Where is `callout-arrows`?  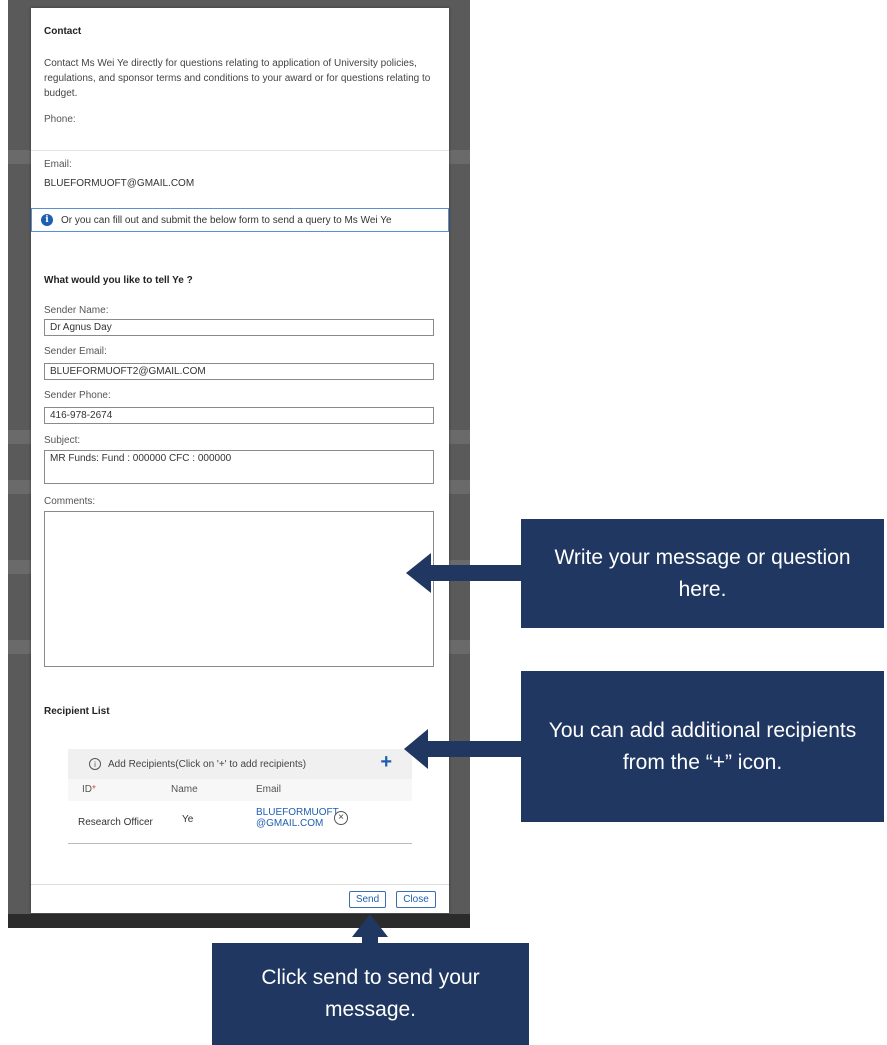 callout-arrows is located at coordinates (436, 748).